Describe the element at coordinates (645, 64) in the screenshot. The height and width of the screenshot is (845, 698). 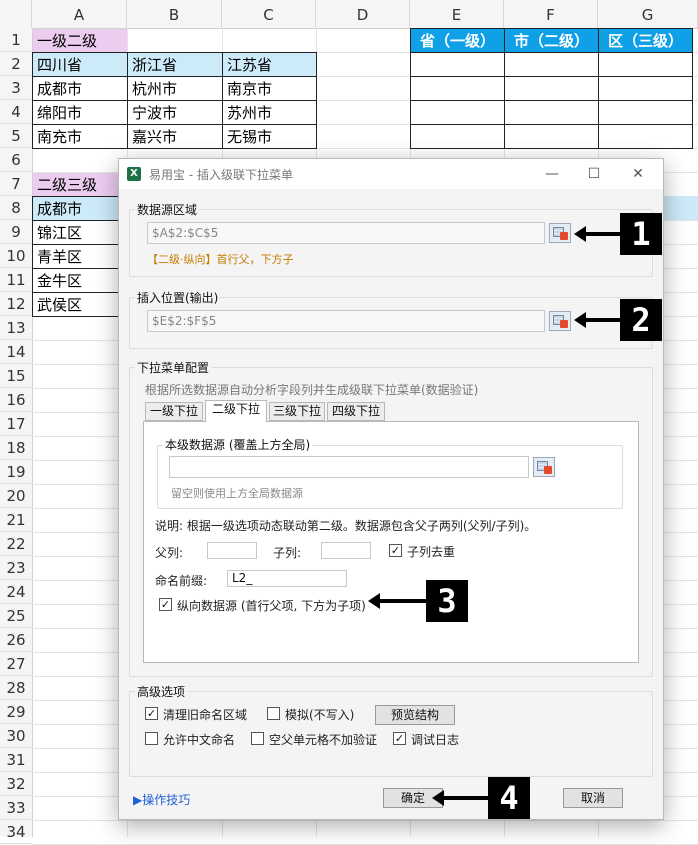
I see `cell-g2` at that location.